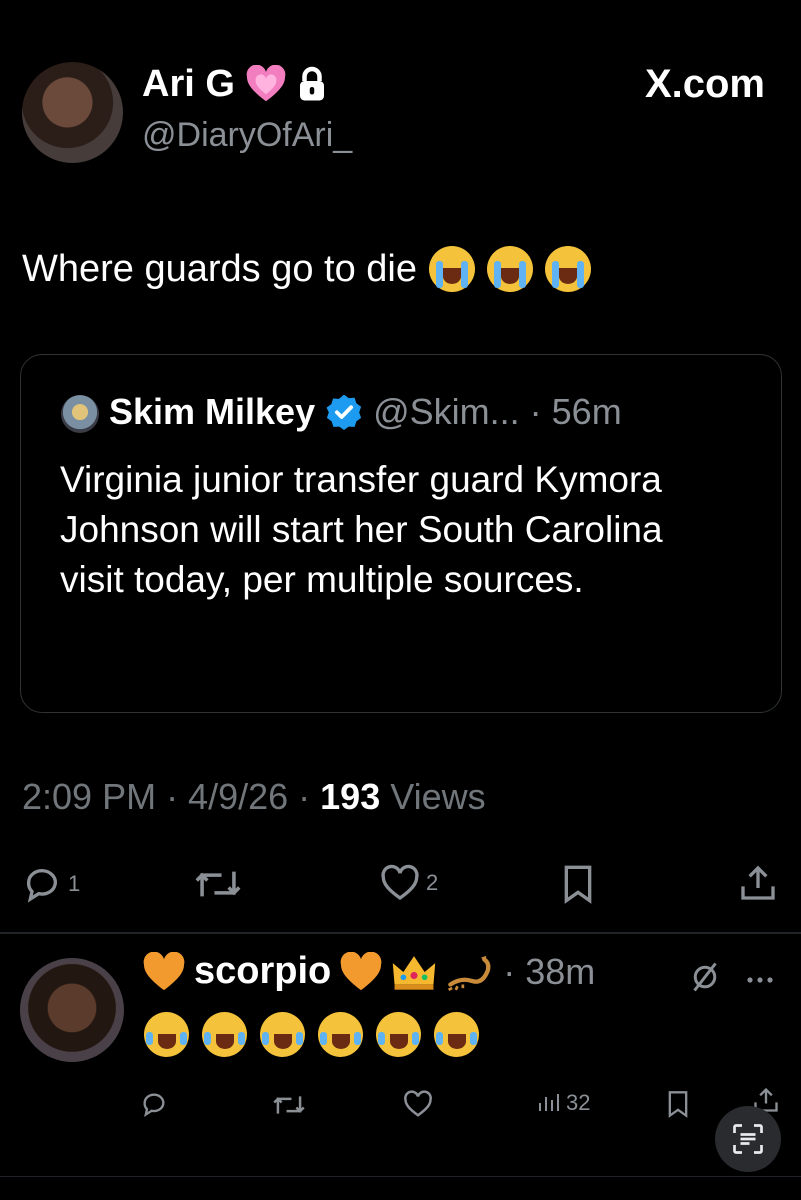  Describe the element at coordinates (311, 1034) in the screenshot. I see `reply-text-emojis` at that location.